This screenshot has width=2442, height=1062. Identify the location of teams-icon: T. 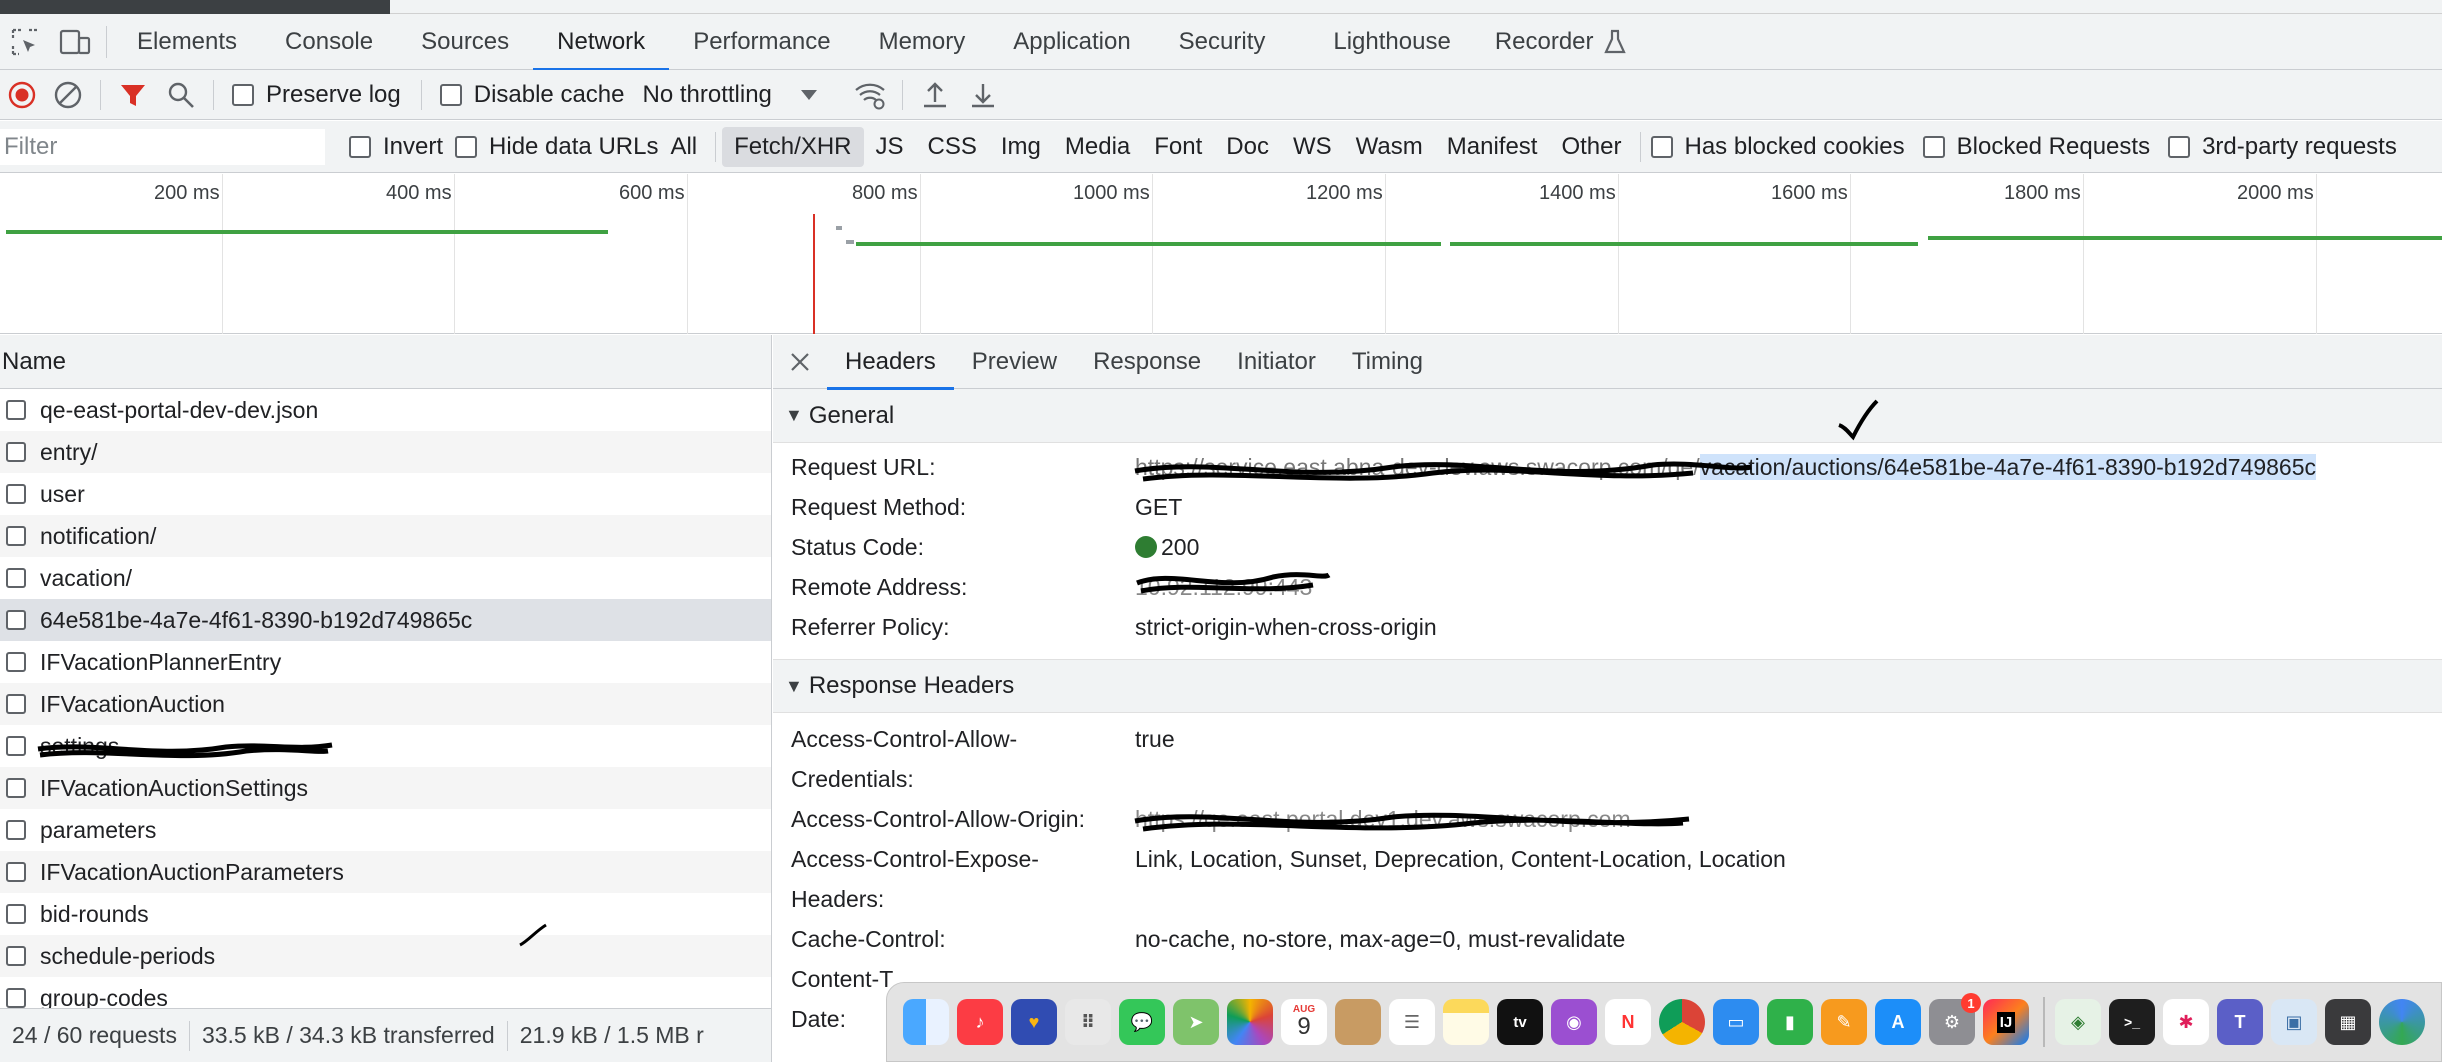
(2240, 1022).